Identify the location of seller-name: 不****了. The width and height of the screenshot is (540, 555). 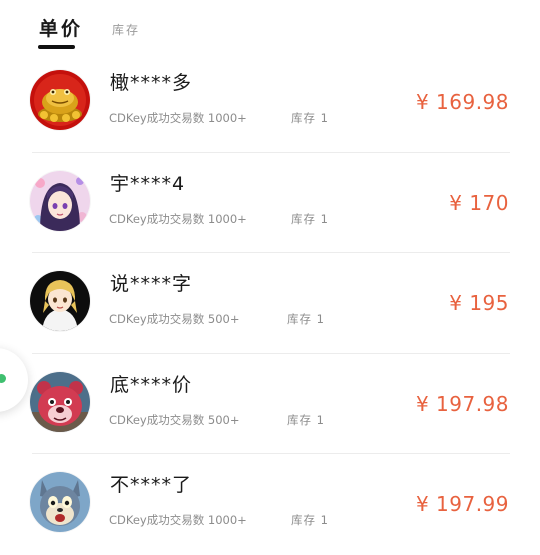
(151, 485).